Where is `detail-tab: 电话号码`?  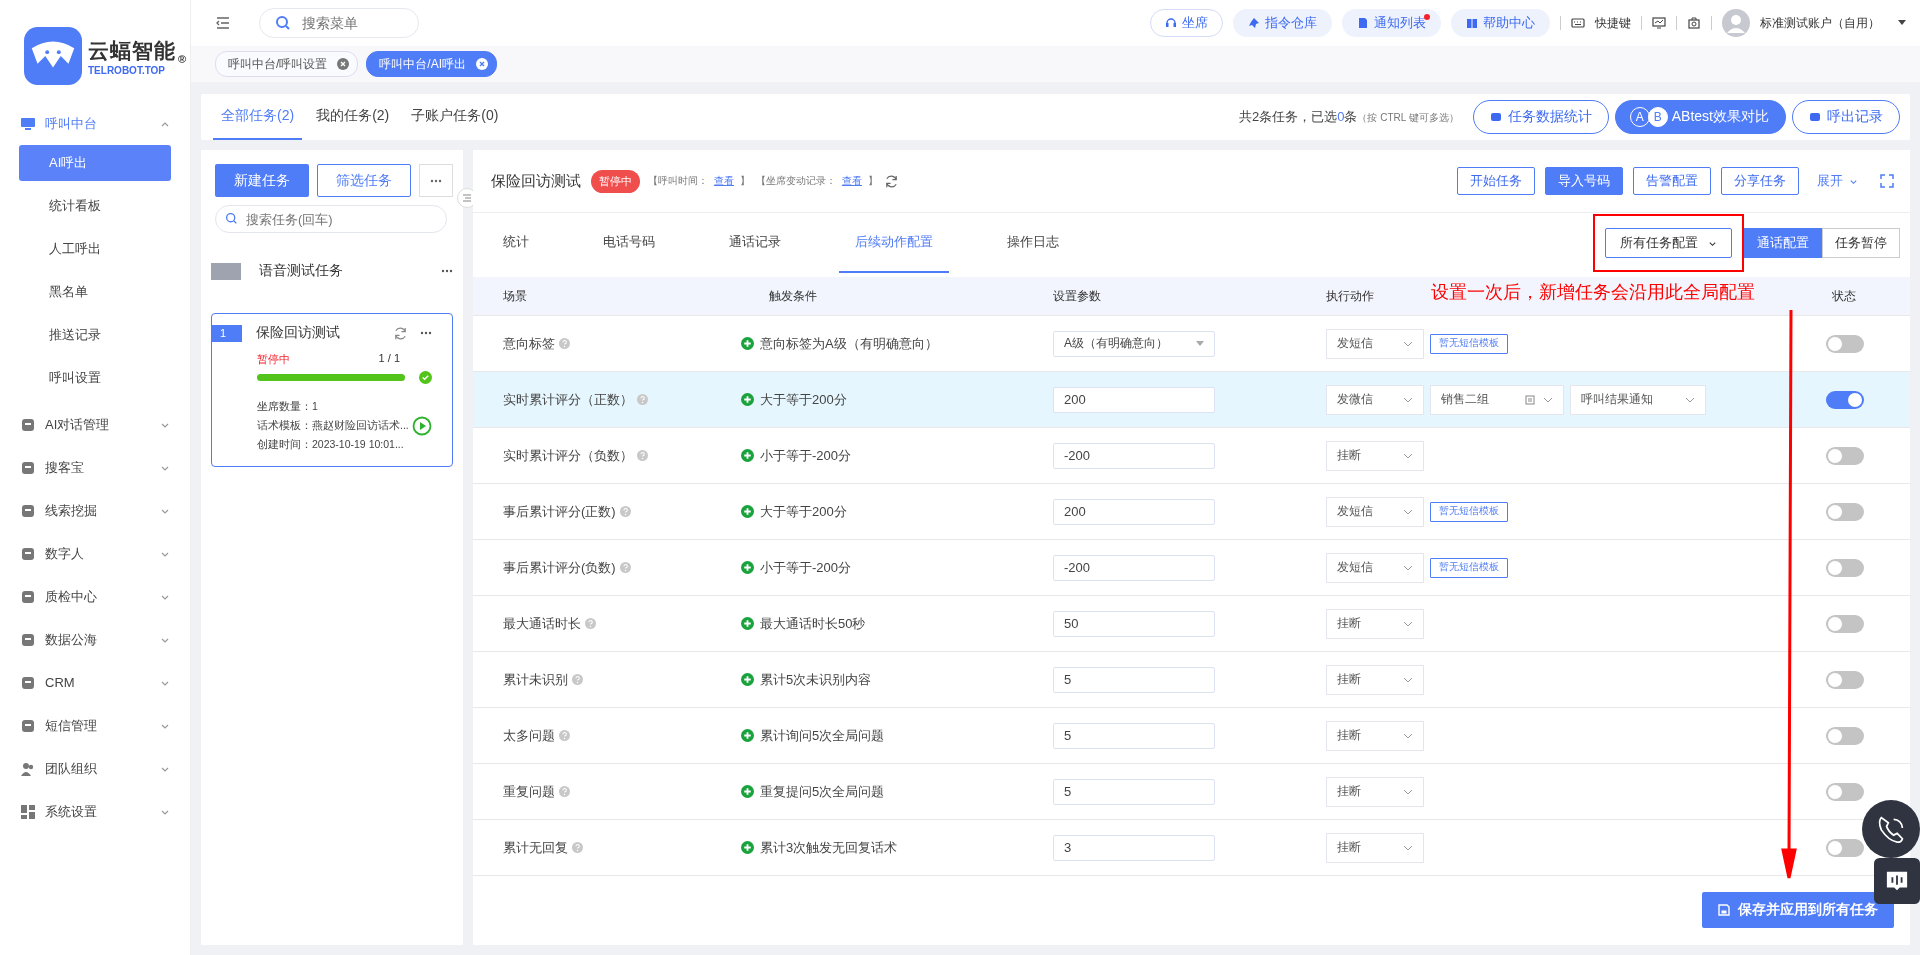
detail-tab: 电话号码 is located at coordinates (629, 243).